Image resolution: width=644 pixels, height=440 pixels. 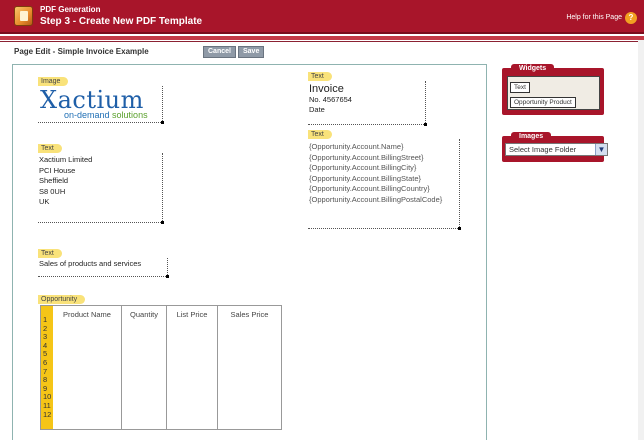 What do you see at coordinates (101, 105) in the screenshot?
I see `image-widget-frame` at bounding box center [101, 105].